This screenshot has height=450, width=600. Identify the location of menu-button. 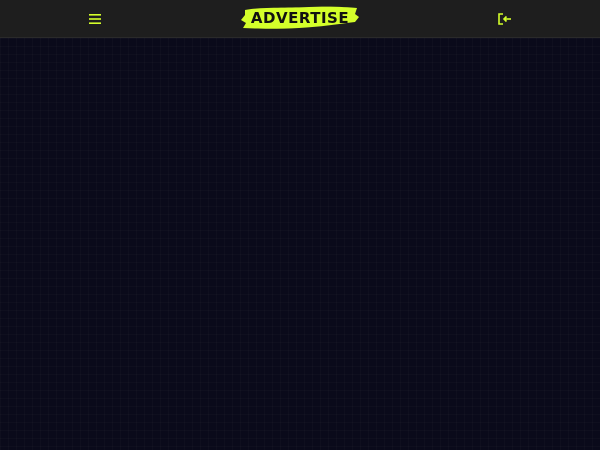
(95, 19).